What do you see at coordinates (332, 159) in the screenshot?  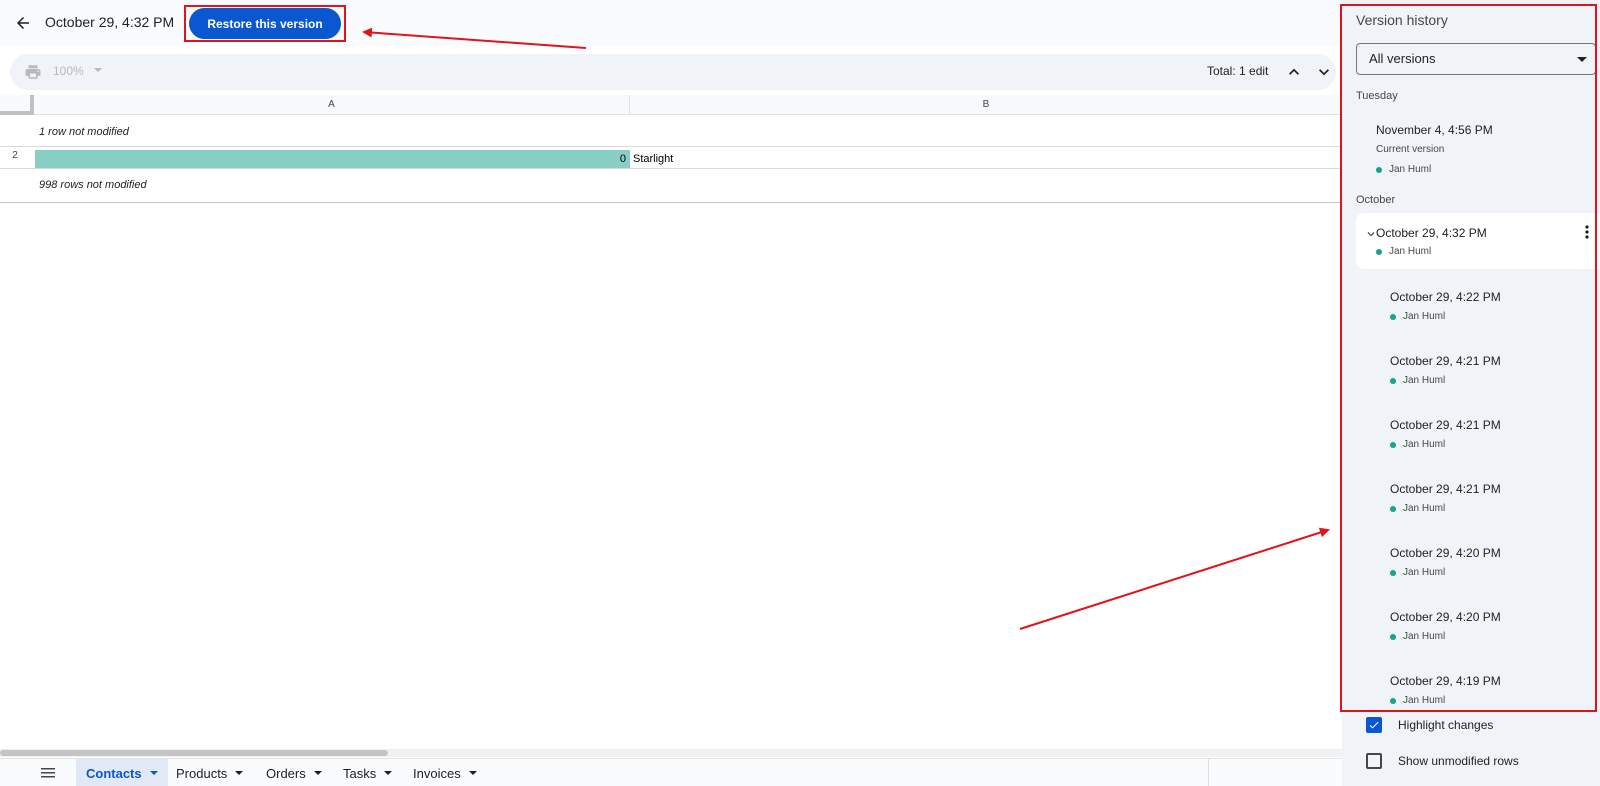 I see `cell-a2-changed: 0` at bounding box center [332, 159].